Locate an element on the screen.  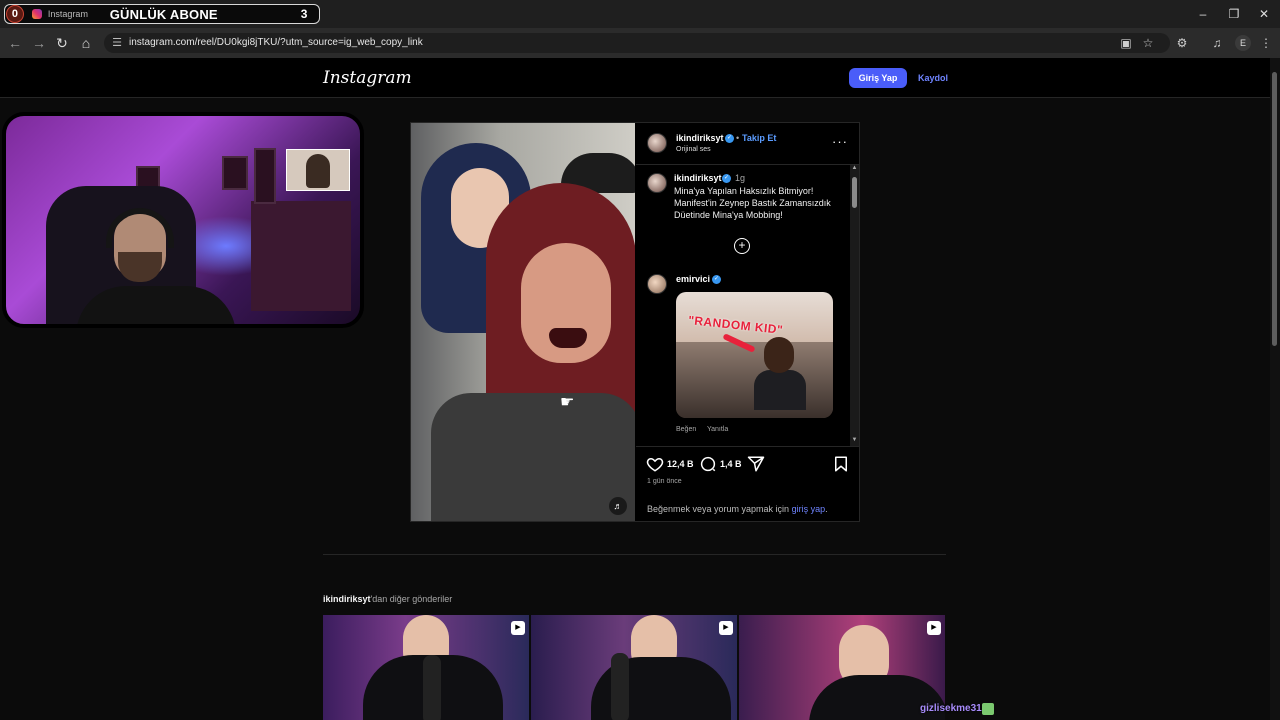
reel-video is located at coordinates (523, 322).